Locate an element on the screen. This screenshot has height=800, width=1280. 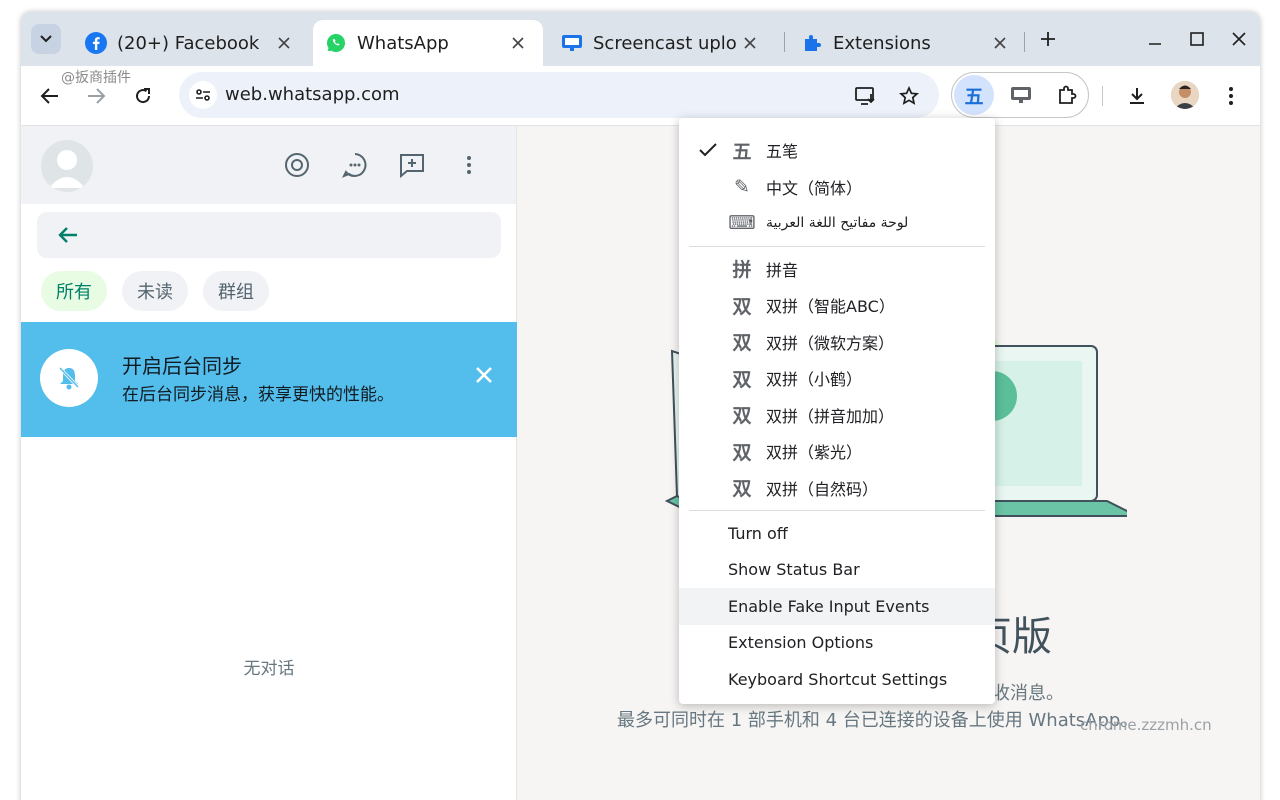
reload-icon is located at coordinates (143, 96).